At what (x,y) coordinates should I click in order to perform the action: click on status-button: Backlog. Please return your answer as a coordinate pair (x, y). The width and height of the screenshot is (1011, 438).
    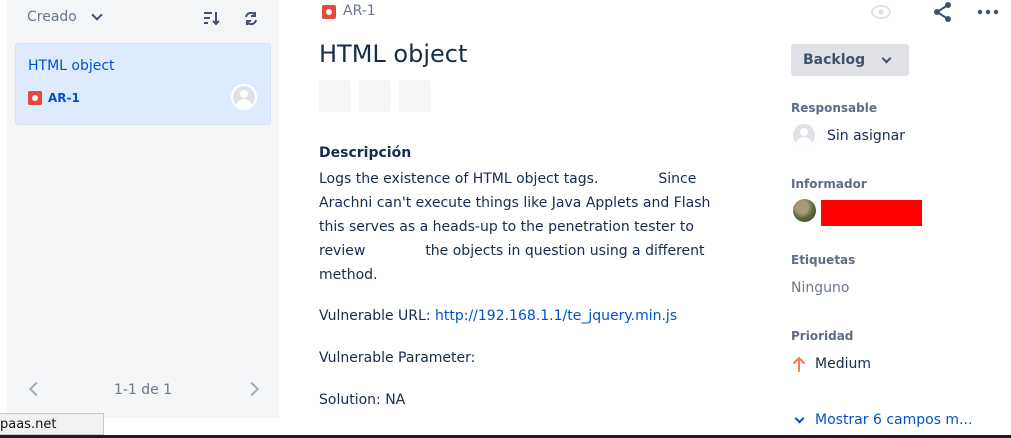
    Looking at the image, I should click on (850, 60).